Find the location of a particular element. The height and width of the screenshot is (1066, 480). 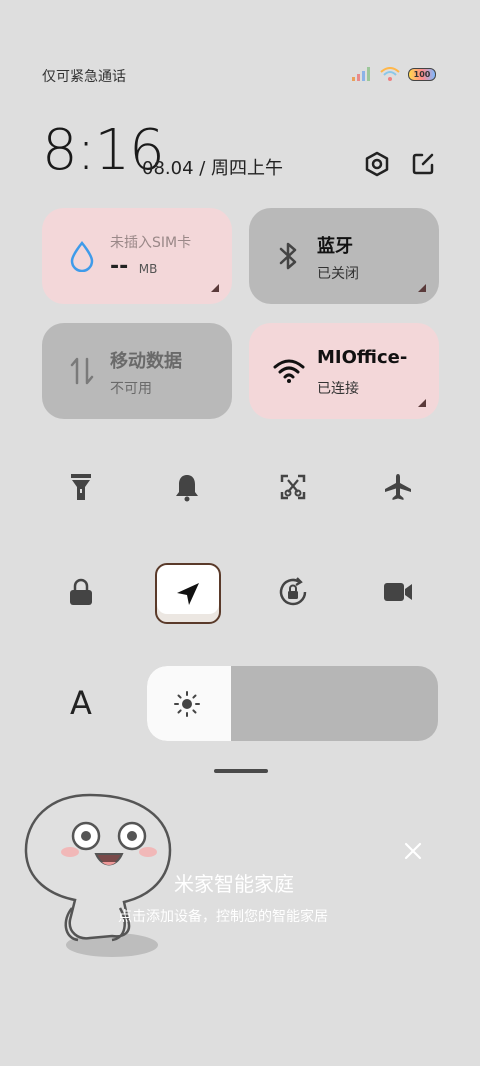

gear-icon is located at coordinates (377, 164).